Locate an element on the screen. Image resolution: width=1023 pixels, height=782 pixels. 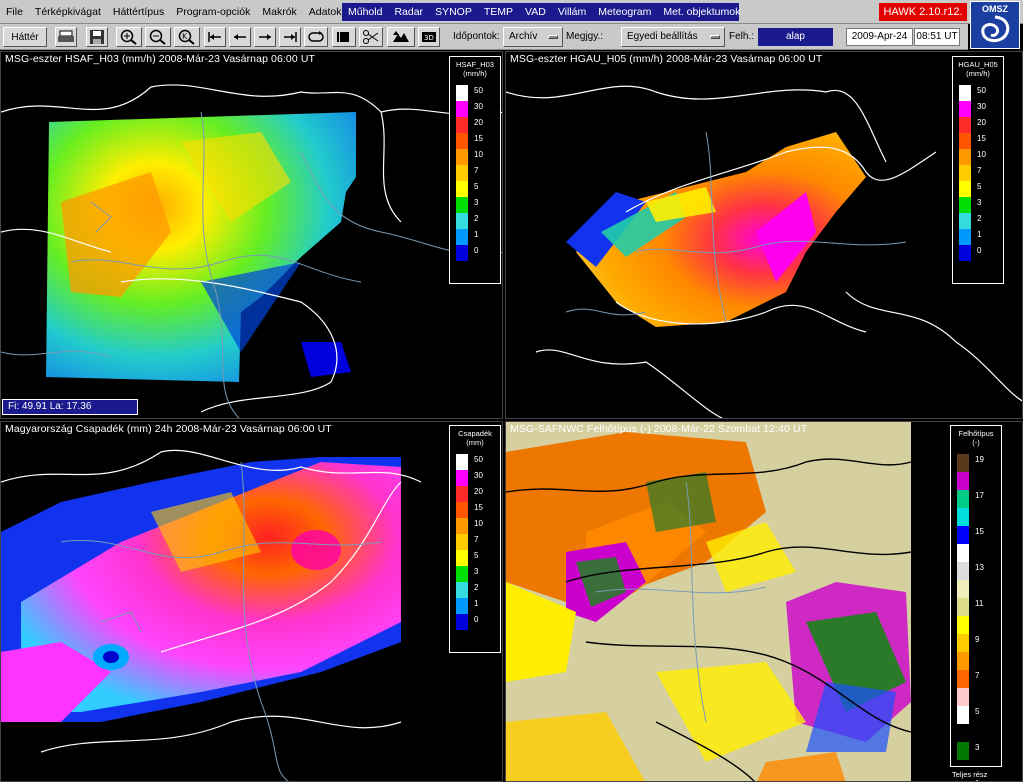
menu-data: Adatok is located at coordinates (325, 12).